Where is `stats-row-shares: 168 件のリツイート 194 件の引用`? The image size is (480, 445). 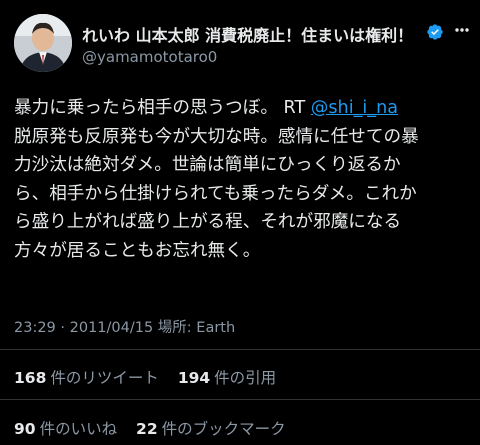
stats-row-shares: 168 件のリツイート 194 件の引用 is located at coordinates (152, 377).